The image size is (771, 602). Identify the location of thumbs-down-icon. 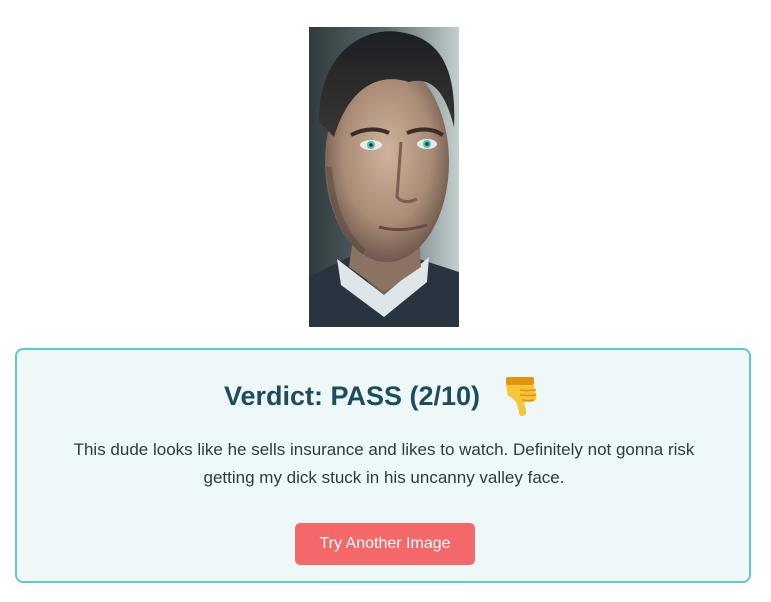
(520, 396).